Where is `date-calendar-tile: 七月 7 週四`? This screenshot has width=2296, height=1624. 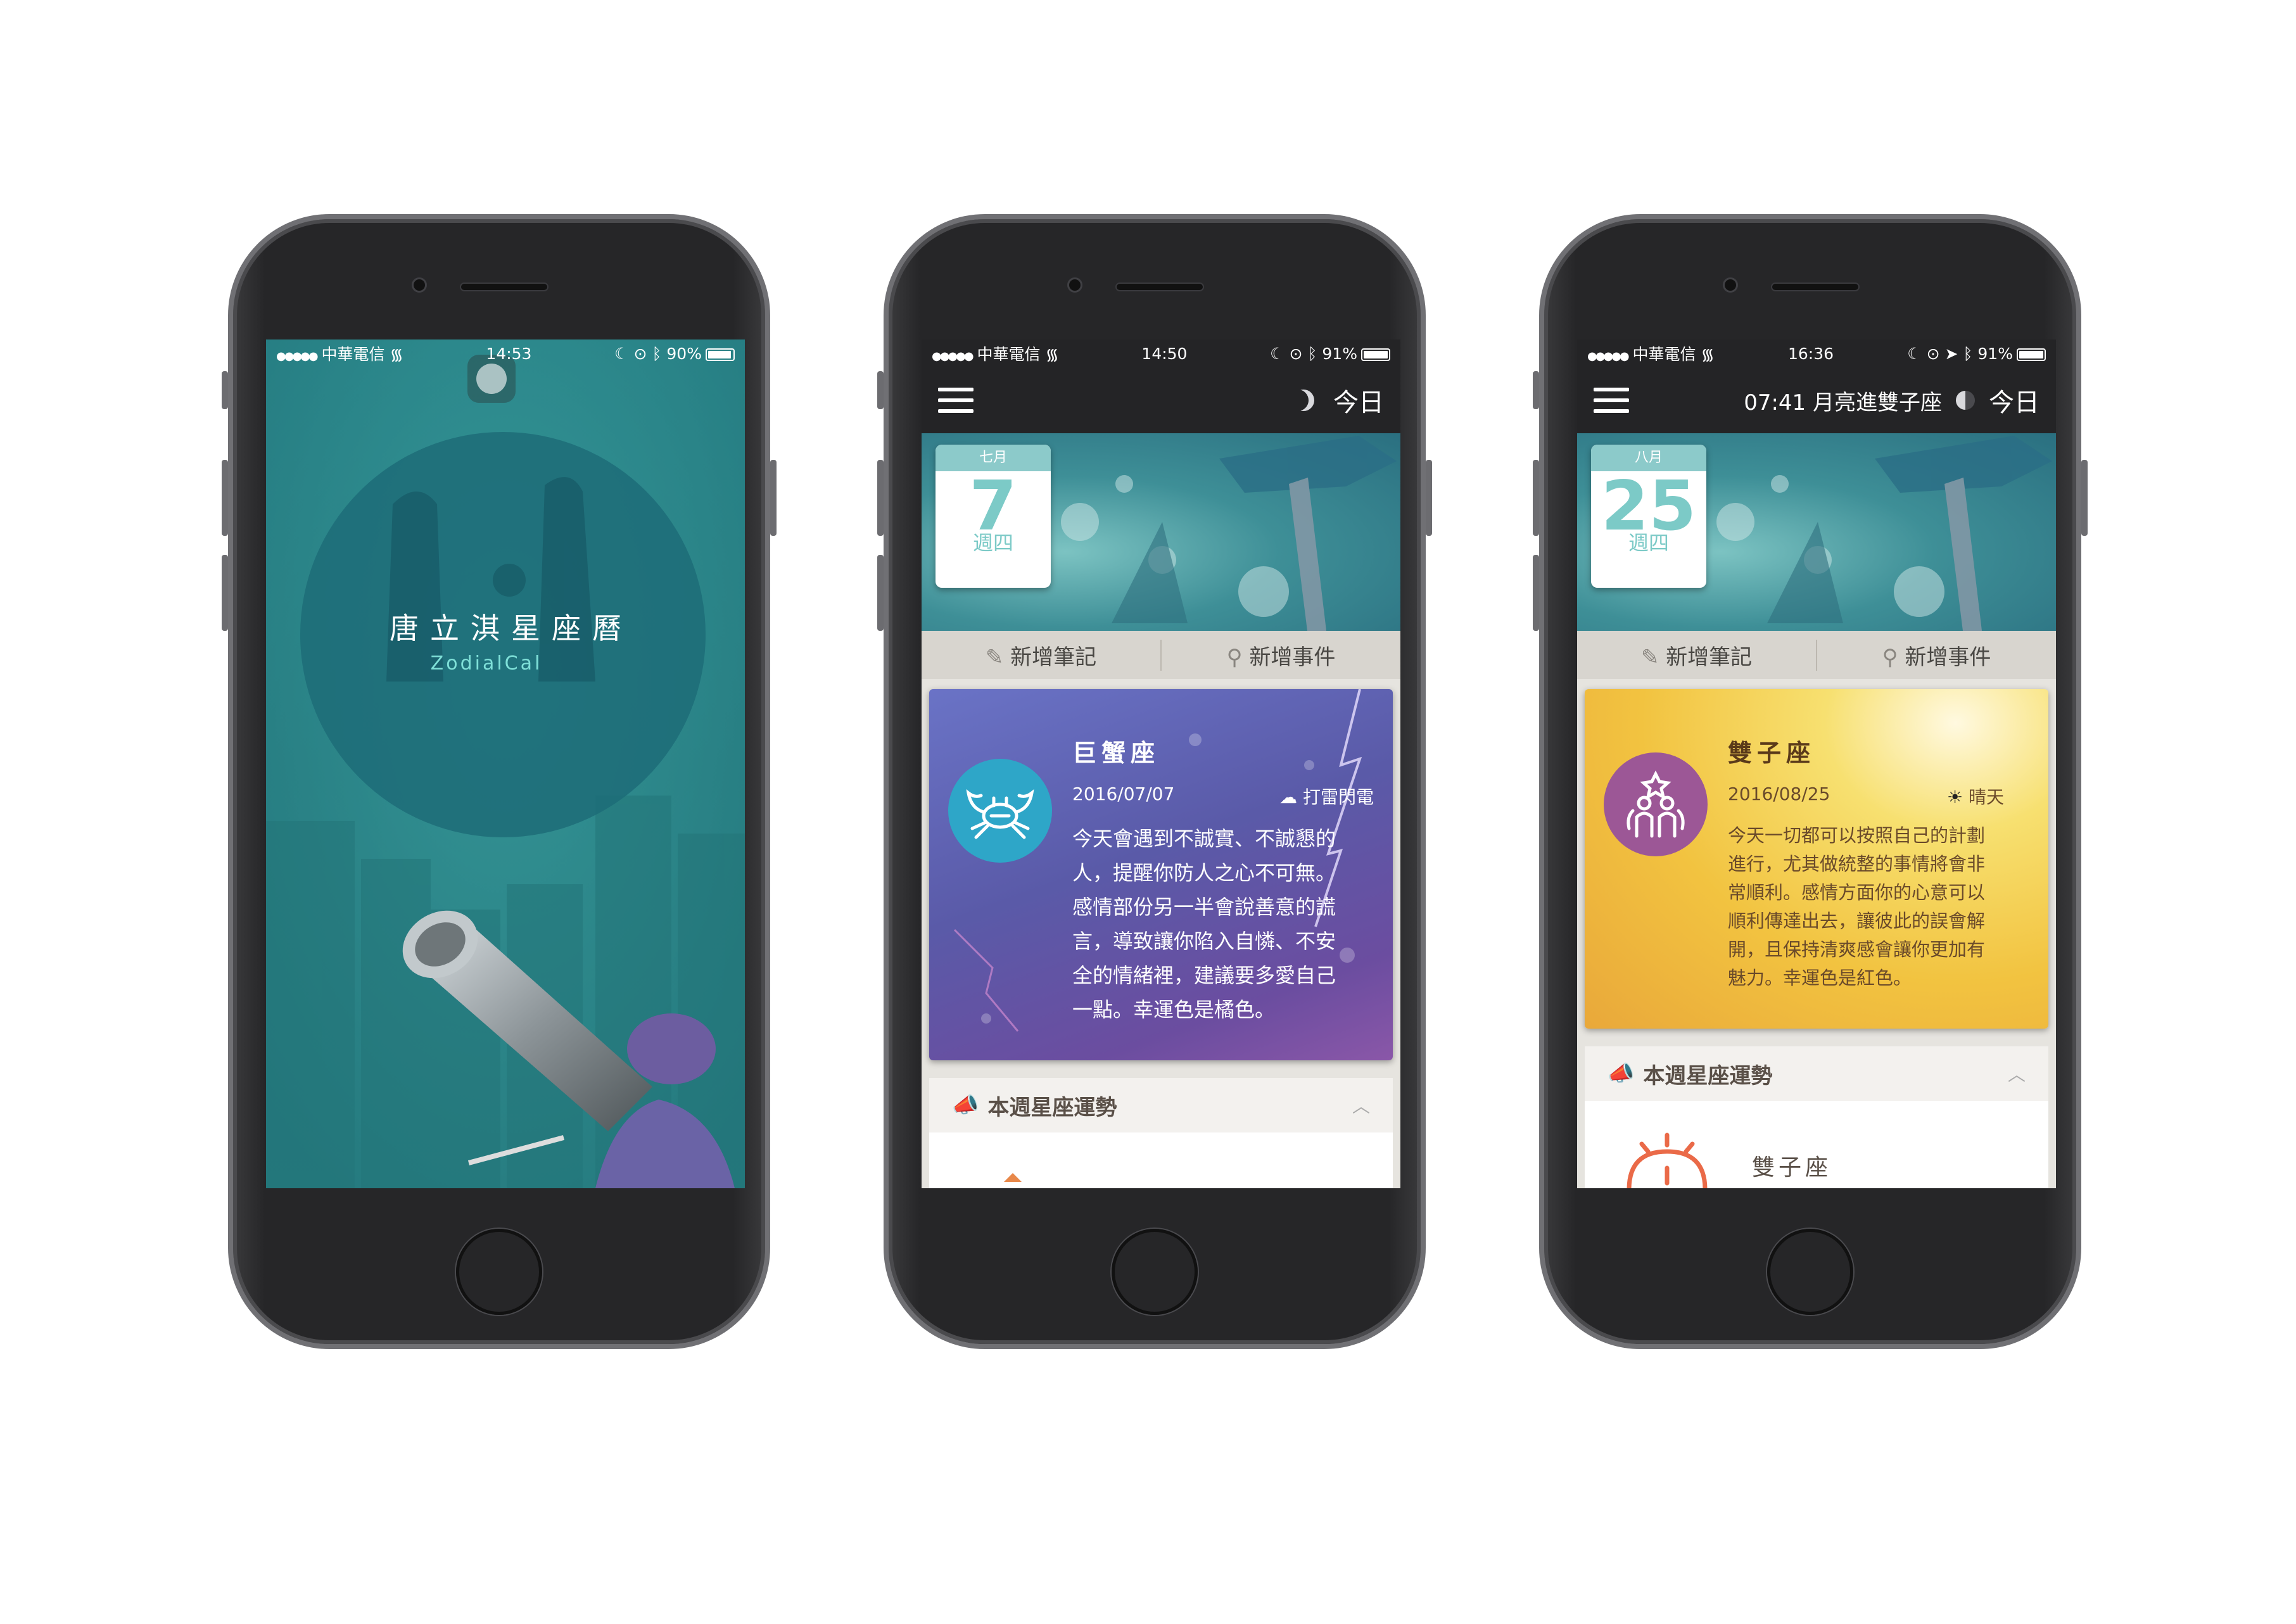
date-calendar-tile: 七月 7 週四 is located at coordinates (994, 516).